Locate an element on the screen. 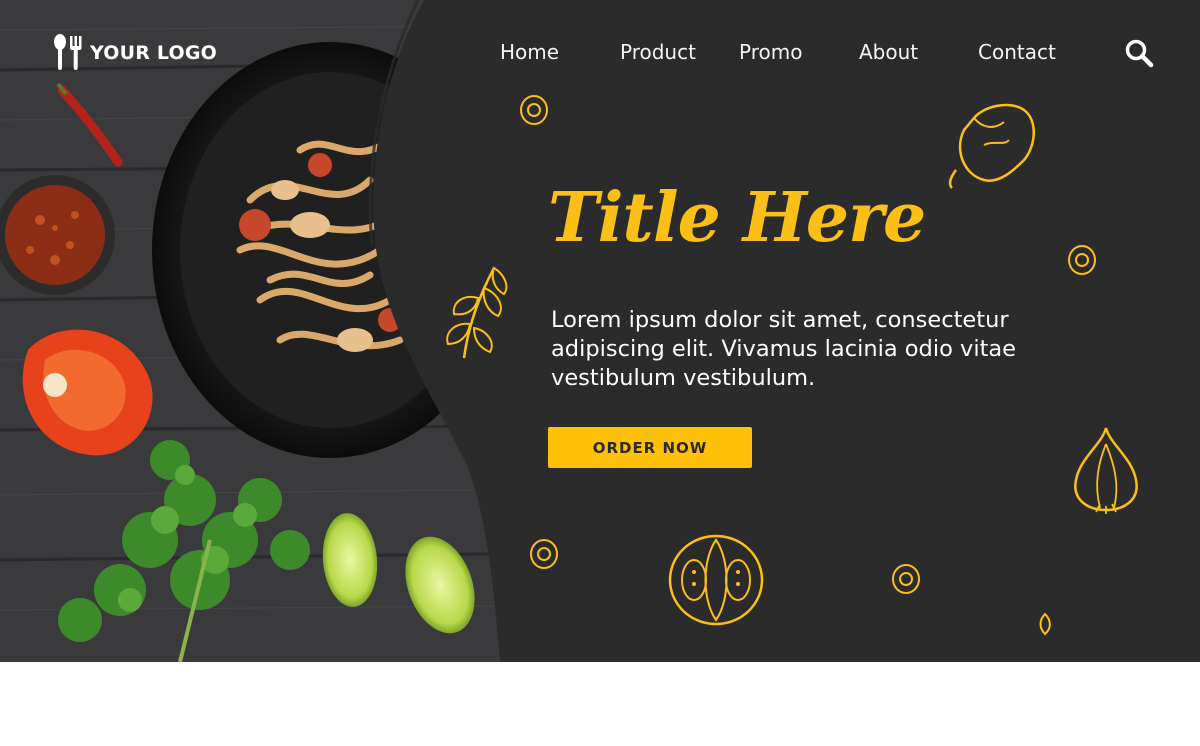 The image size is (1200, 746). logo-text: YOUR LOGO is located at coordinates (154, 53).